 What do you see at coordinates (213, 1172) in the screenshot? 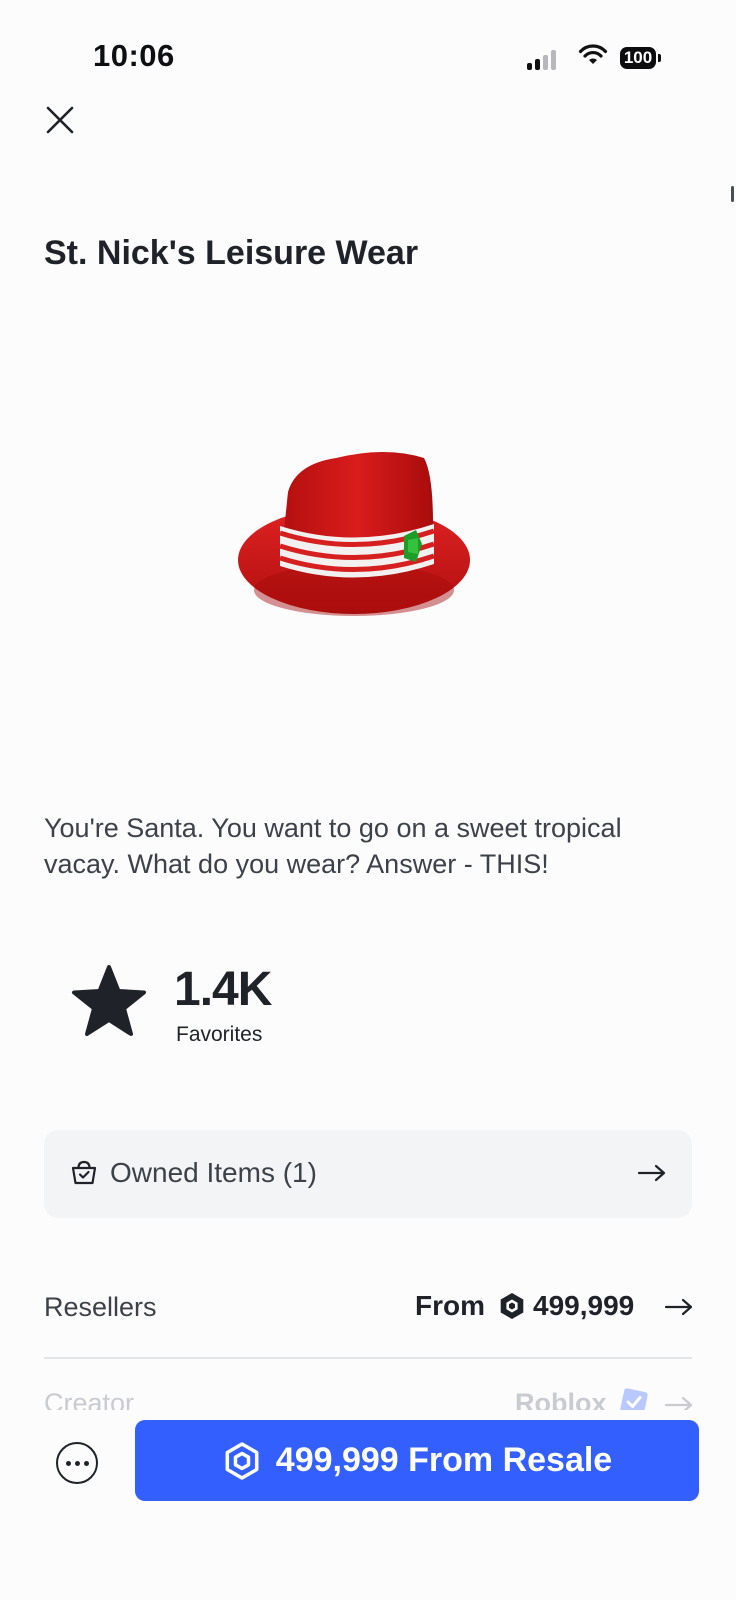
I see `owned-items-label: Owned Items (1)` at bounding box center [213, 1172].